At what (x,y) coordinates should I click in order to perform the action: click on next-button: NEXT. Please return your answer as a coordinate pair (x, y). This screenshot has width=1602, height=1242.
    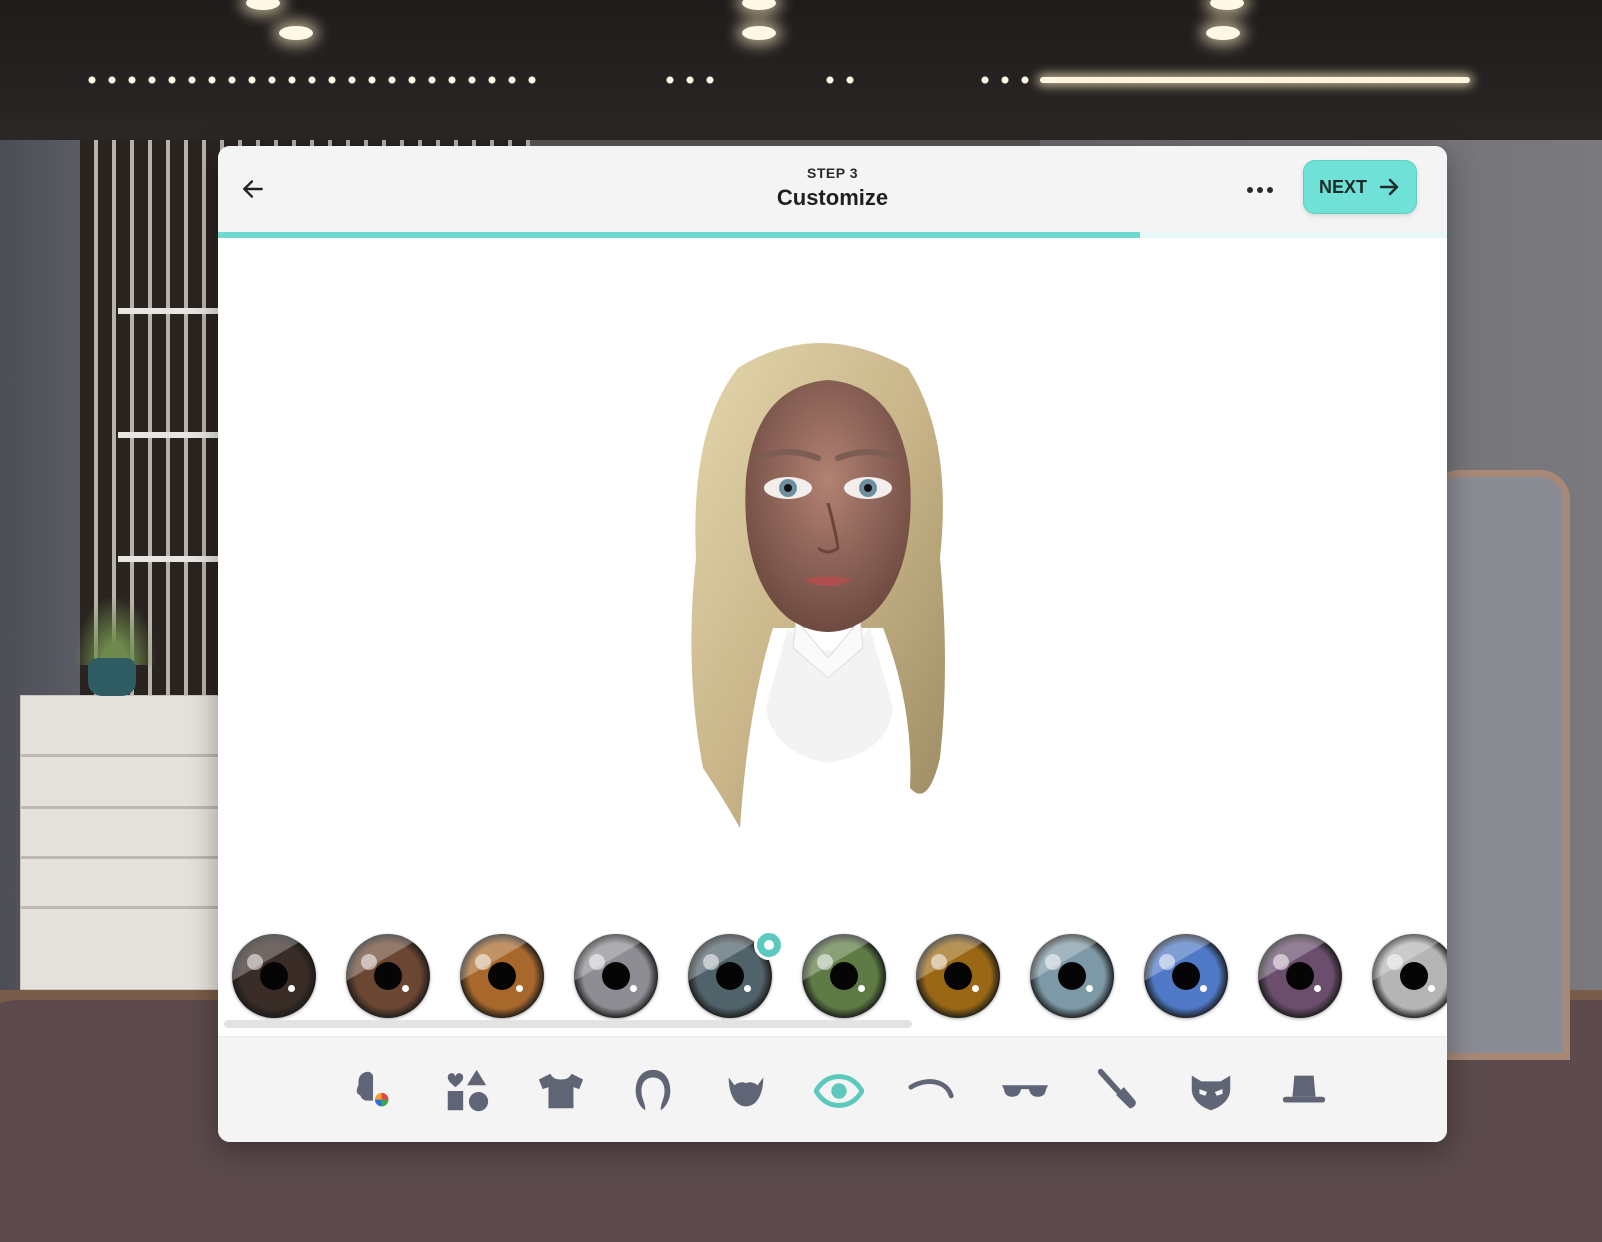
    Looking at the image, I should click on (1360, 187).